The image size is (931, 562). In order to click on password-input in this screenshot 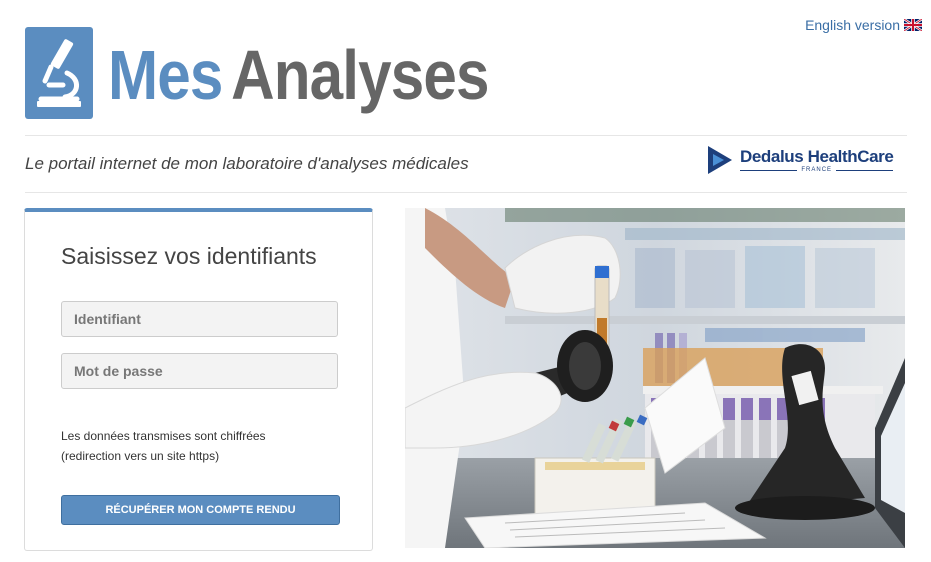, I will do `click(199, 371)`.